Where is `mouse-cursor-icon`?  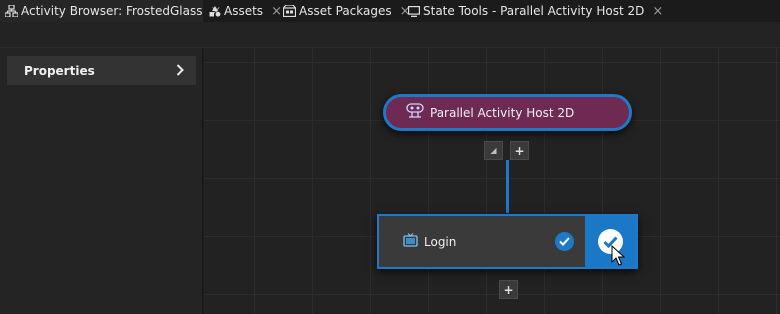
mouse-cursor-icon is located at coordinates (618, 255).